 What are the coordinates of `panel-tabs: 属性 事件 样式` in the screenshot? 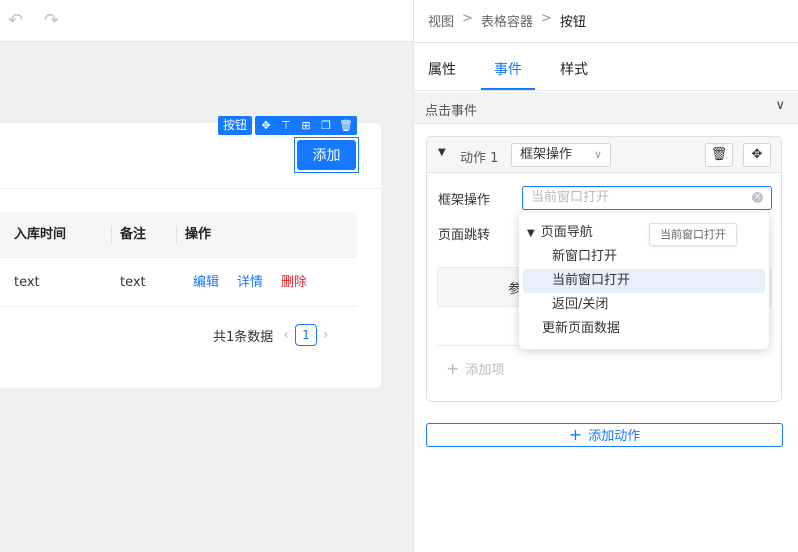 It's located at (606, 67).